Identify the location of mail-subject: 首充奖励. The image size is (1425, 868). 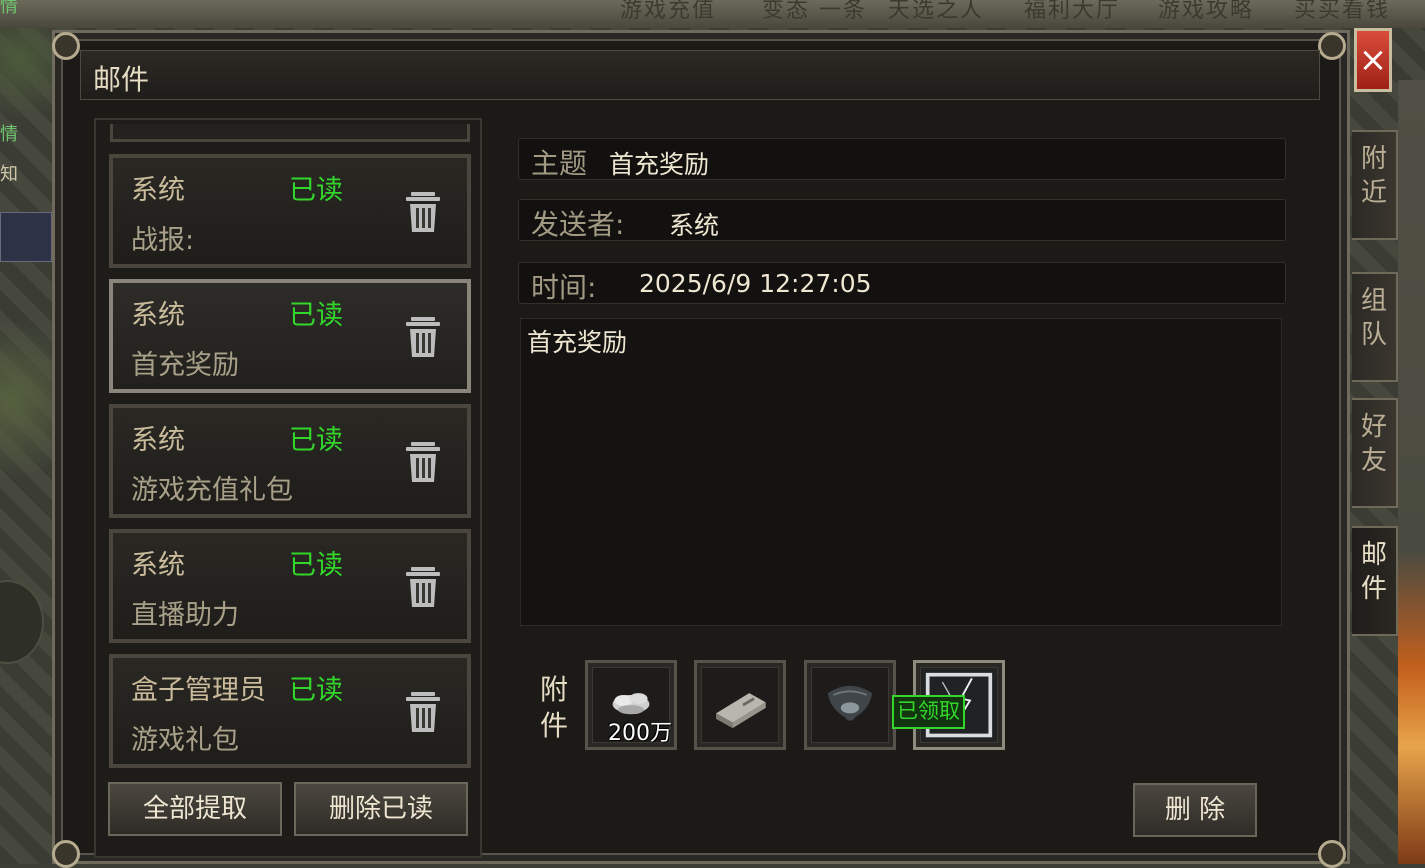
(185, 365).